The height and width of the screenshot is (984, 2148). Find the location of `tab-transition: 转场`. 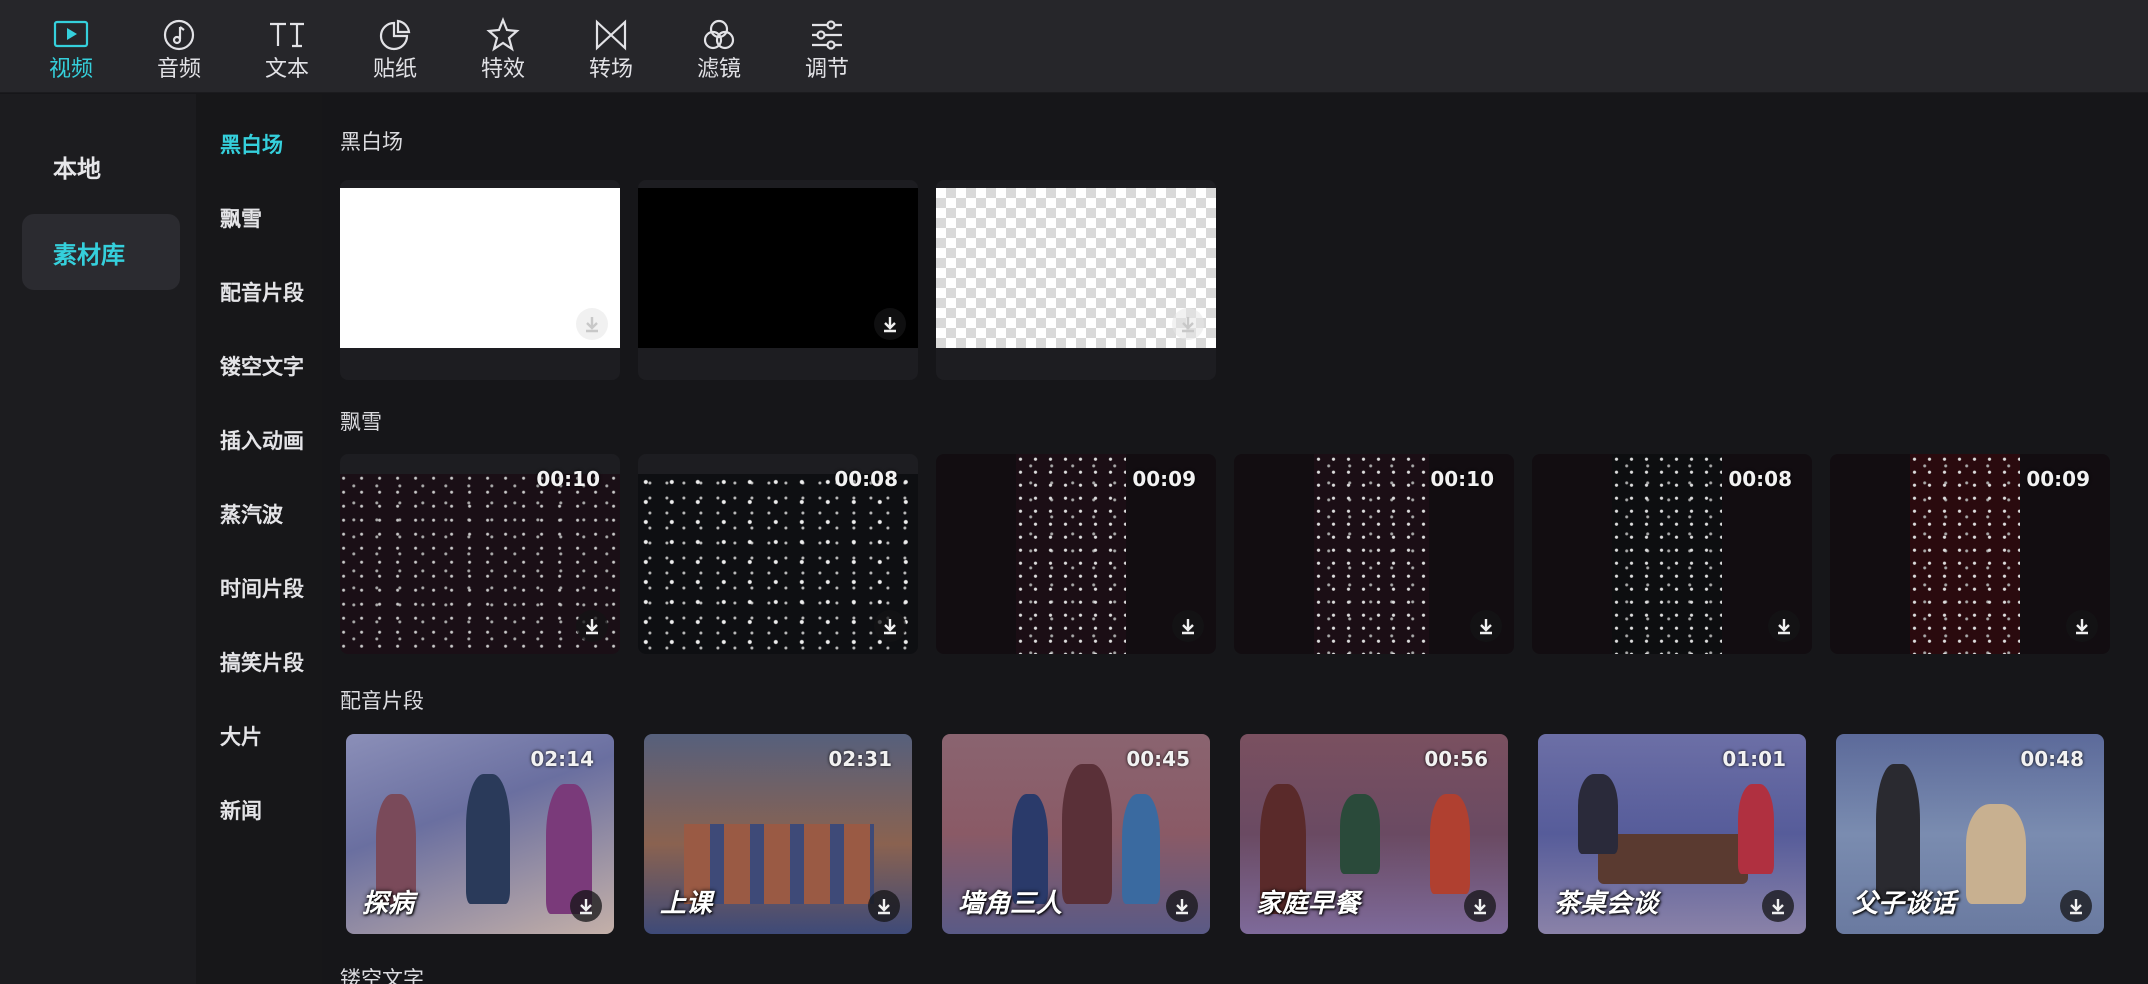

tab-transition: 转场 is located at coordinates (611, 46).